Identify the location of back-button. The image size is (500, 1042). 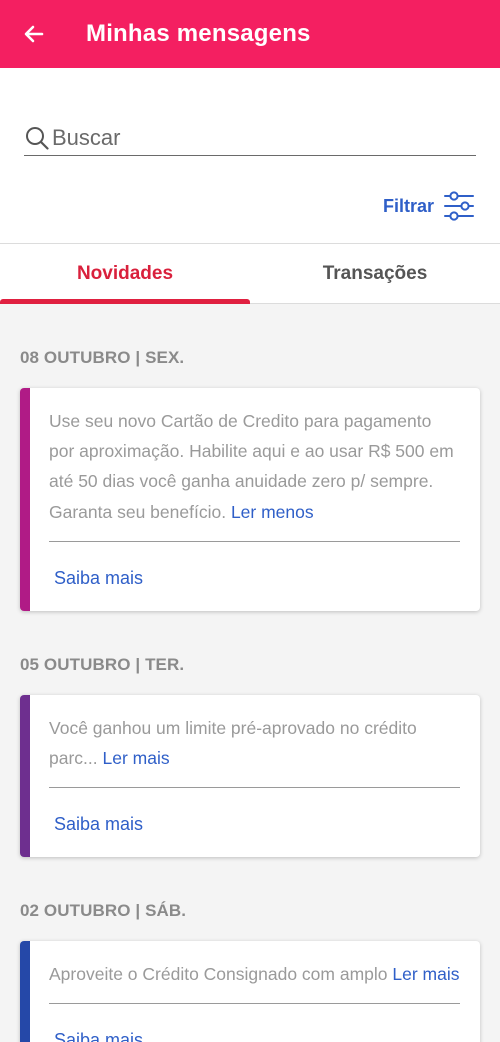
(34, 34).